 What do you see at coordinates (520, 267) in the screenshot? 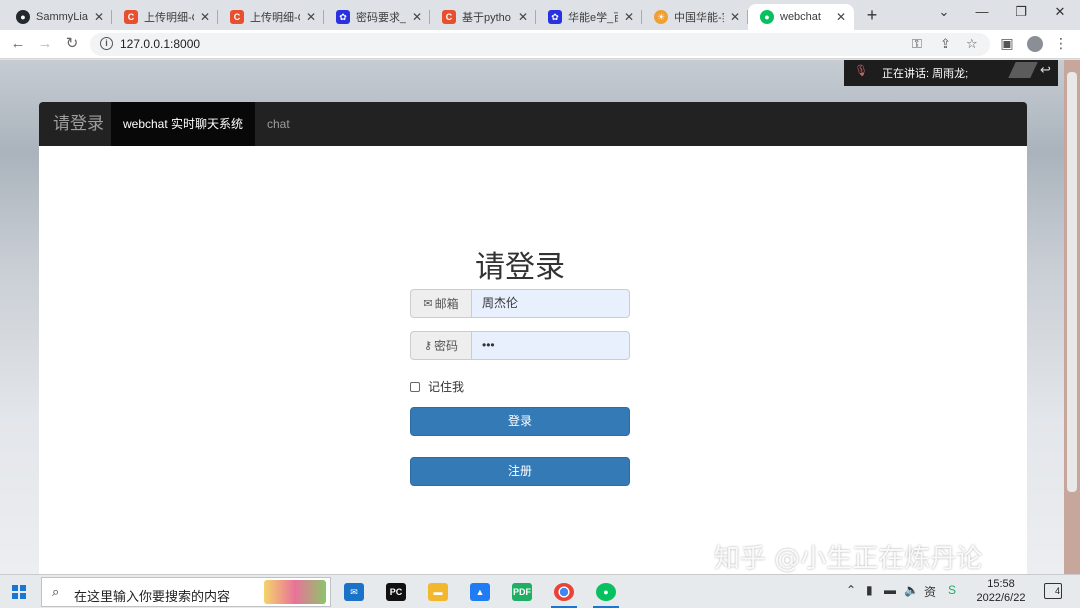
I see `login-title: 请登录` at bounding box center [520, 267].